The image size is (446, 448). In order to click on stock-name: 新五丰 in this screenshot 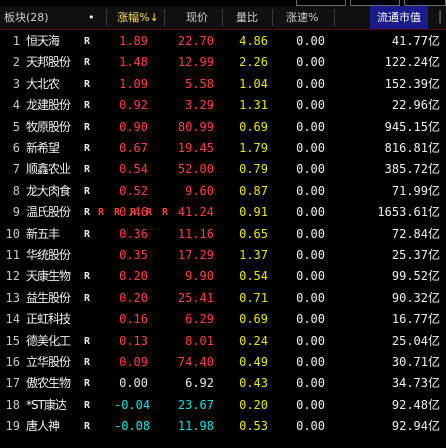, I will do `click(43, 233)`.